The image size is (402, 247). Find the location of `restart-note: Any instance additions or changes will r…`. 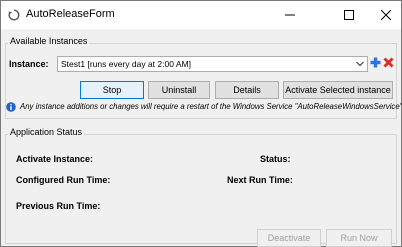

restart-note: Any instance additions or changes will r… is located at coordinates (211, 106).